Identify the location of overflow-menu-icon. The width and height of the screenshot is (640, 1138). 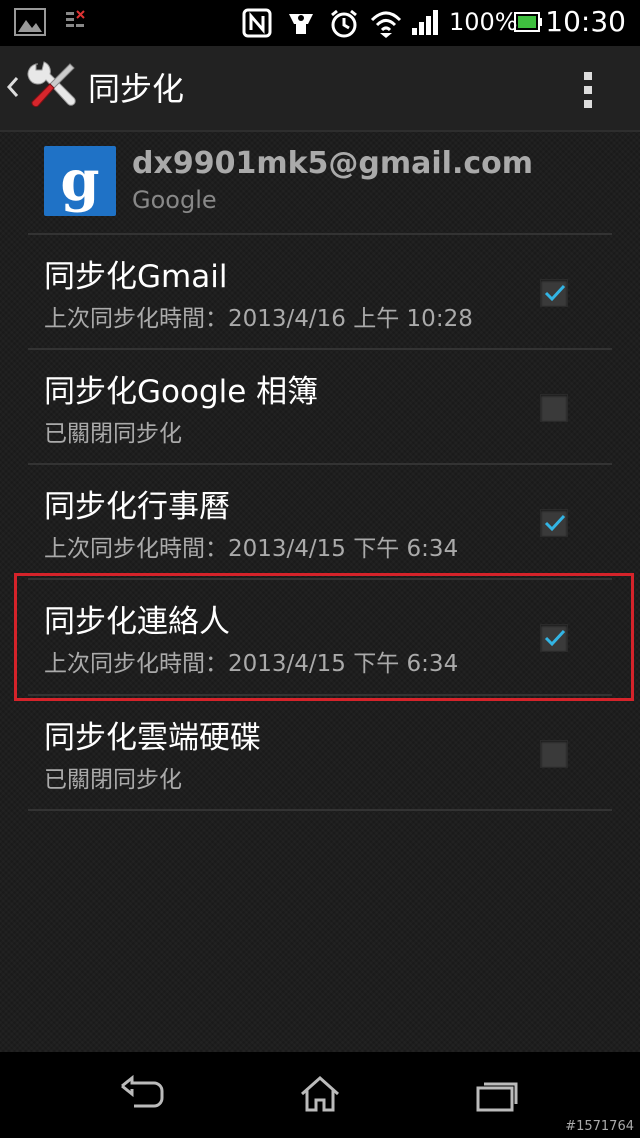
(589, 93).